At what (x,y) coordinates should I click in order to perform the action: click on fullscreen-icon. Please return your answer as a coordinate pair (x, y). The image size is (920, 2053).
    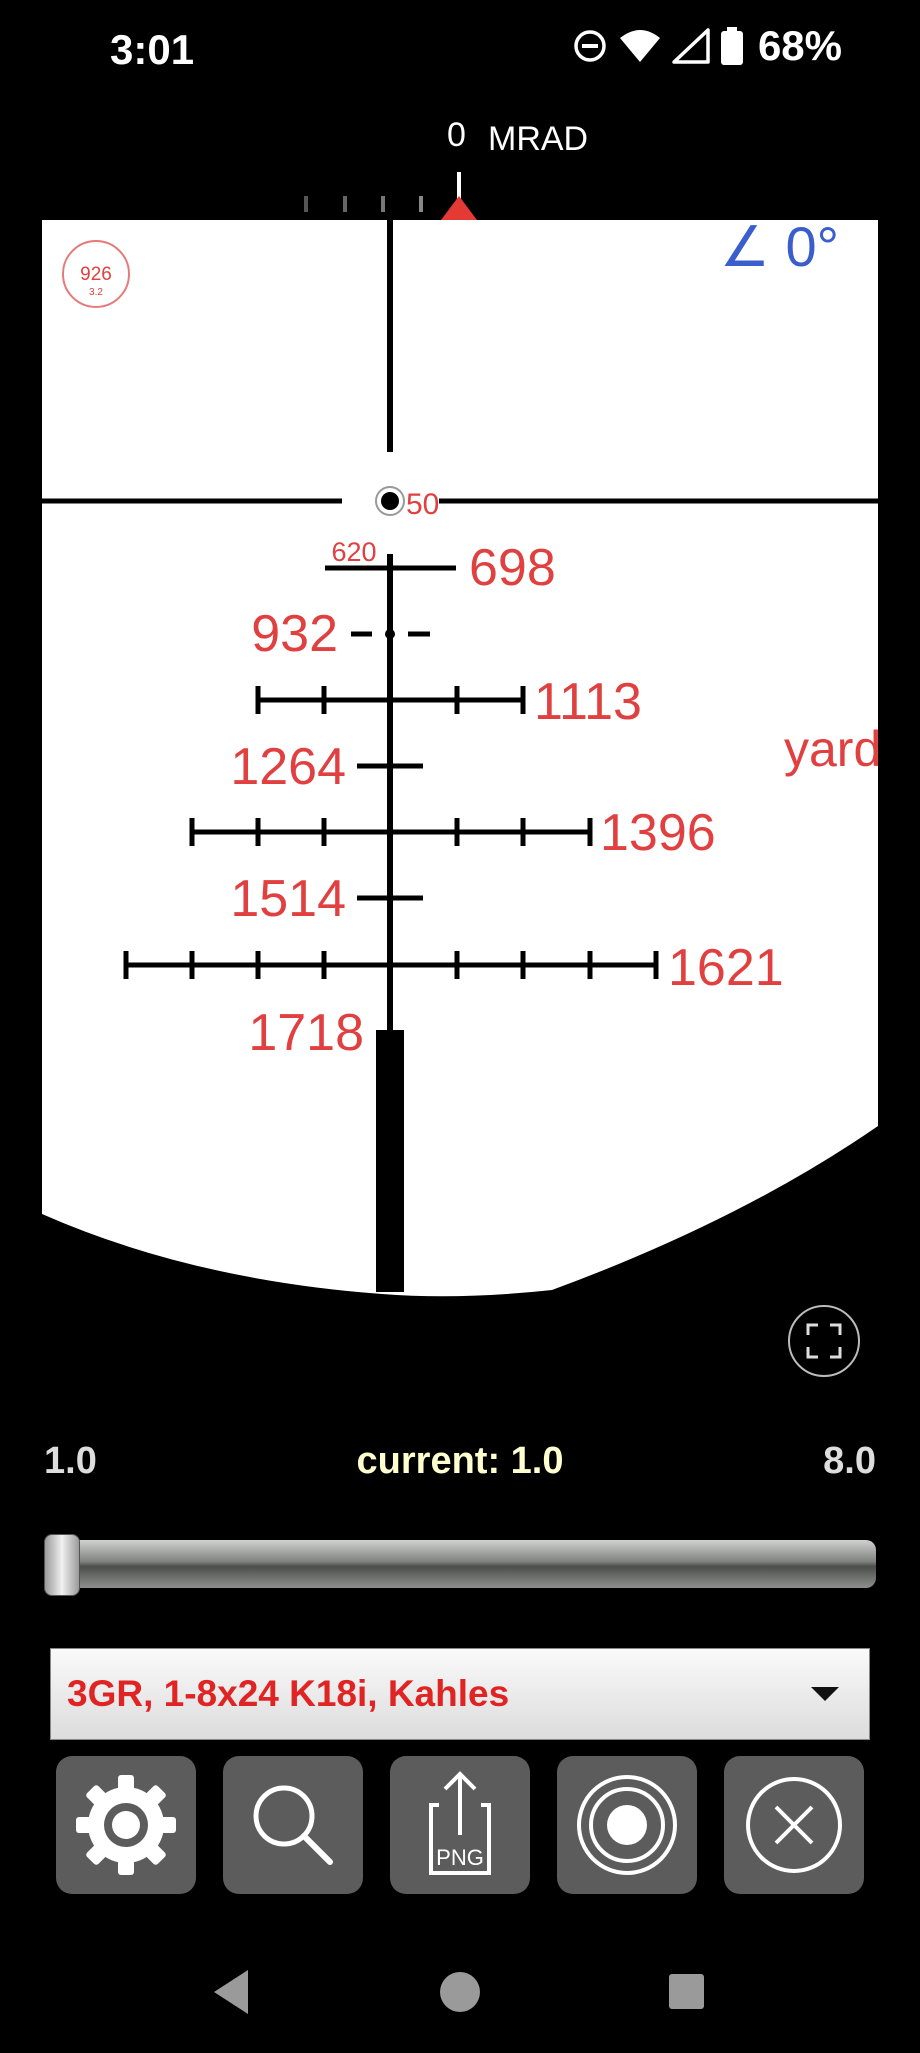
    Looking at the image, I should click on (824, 1341).